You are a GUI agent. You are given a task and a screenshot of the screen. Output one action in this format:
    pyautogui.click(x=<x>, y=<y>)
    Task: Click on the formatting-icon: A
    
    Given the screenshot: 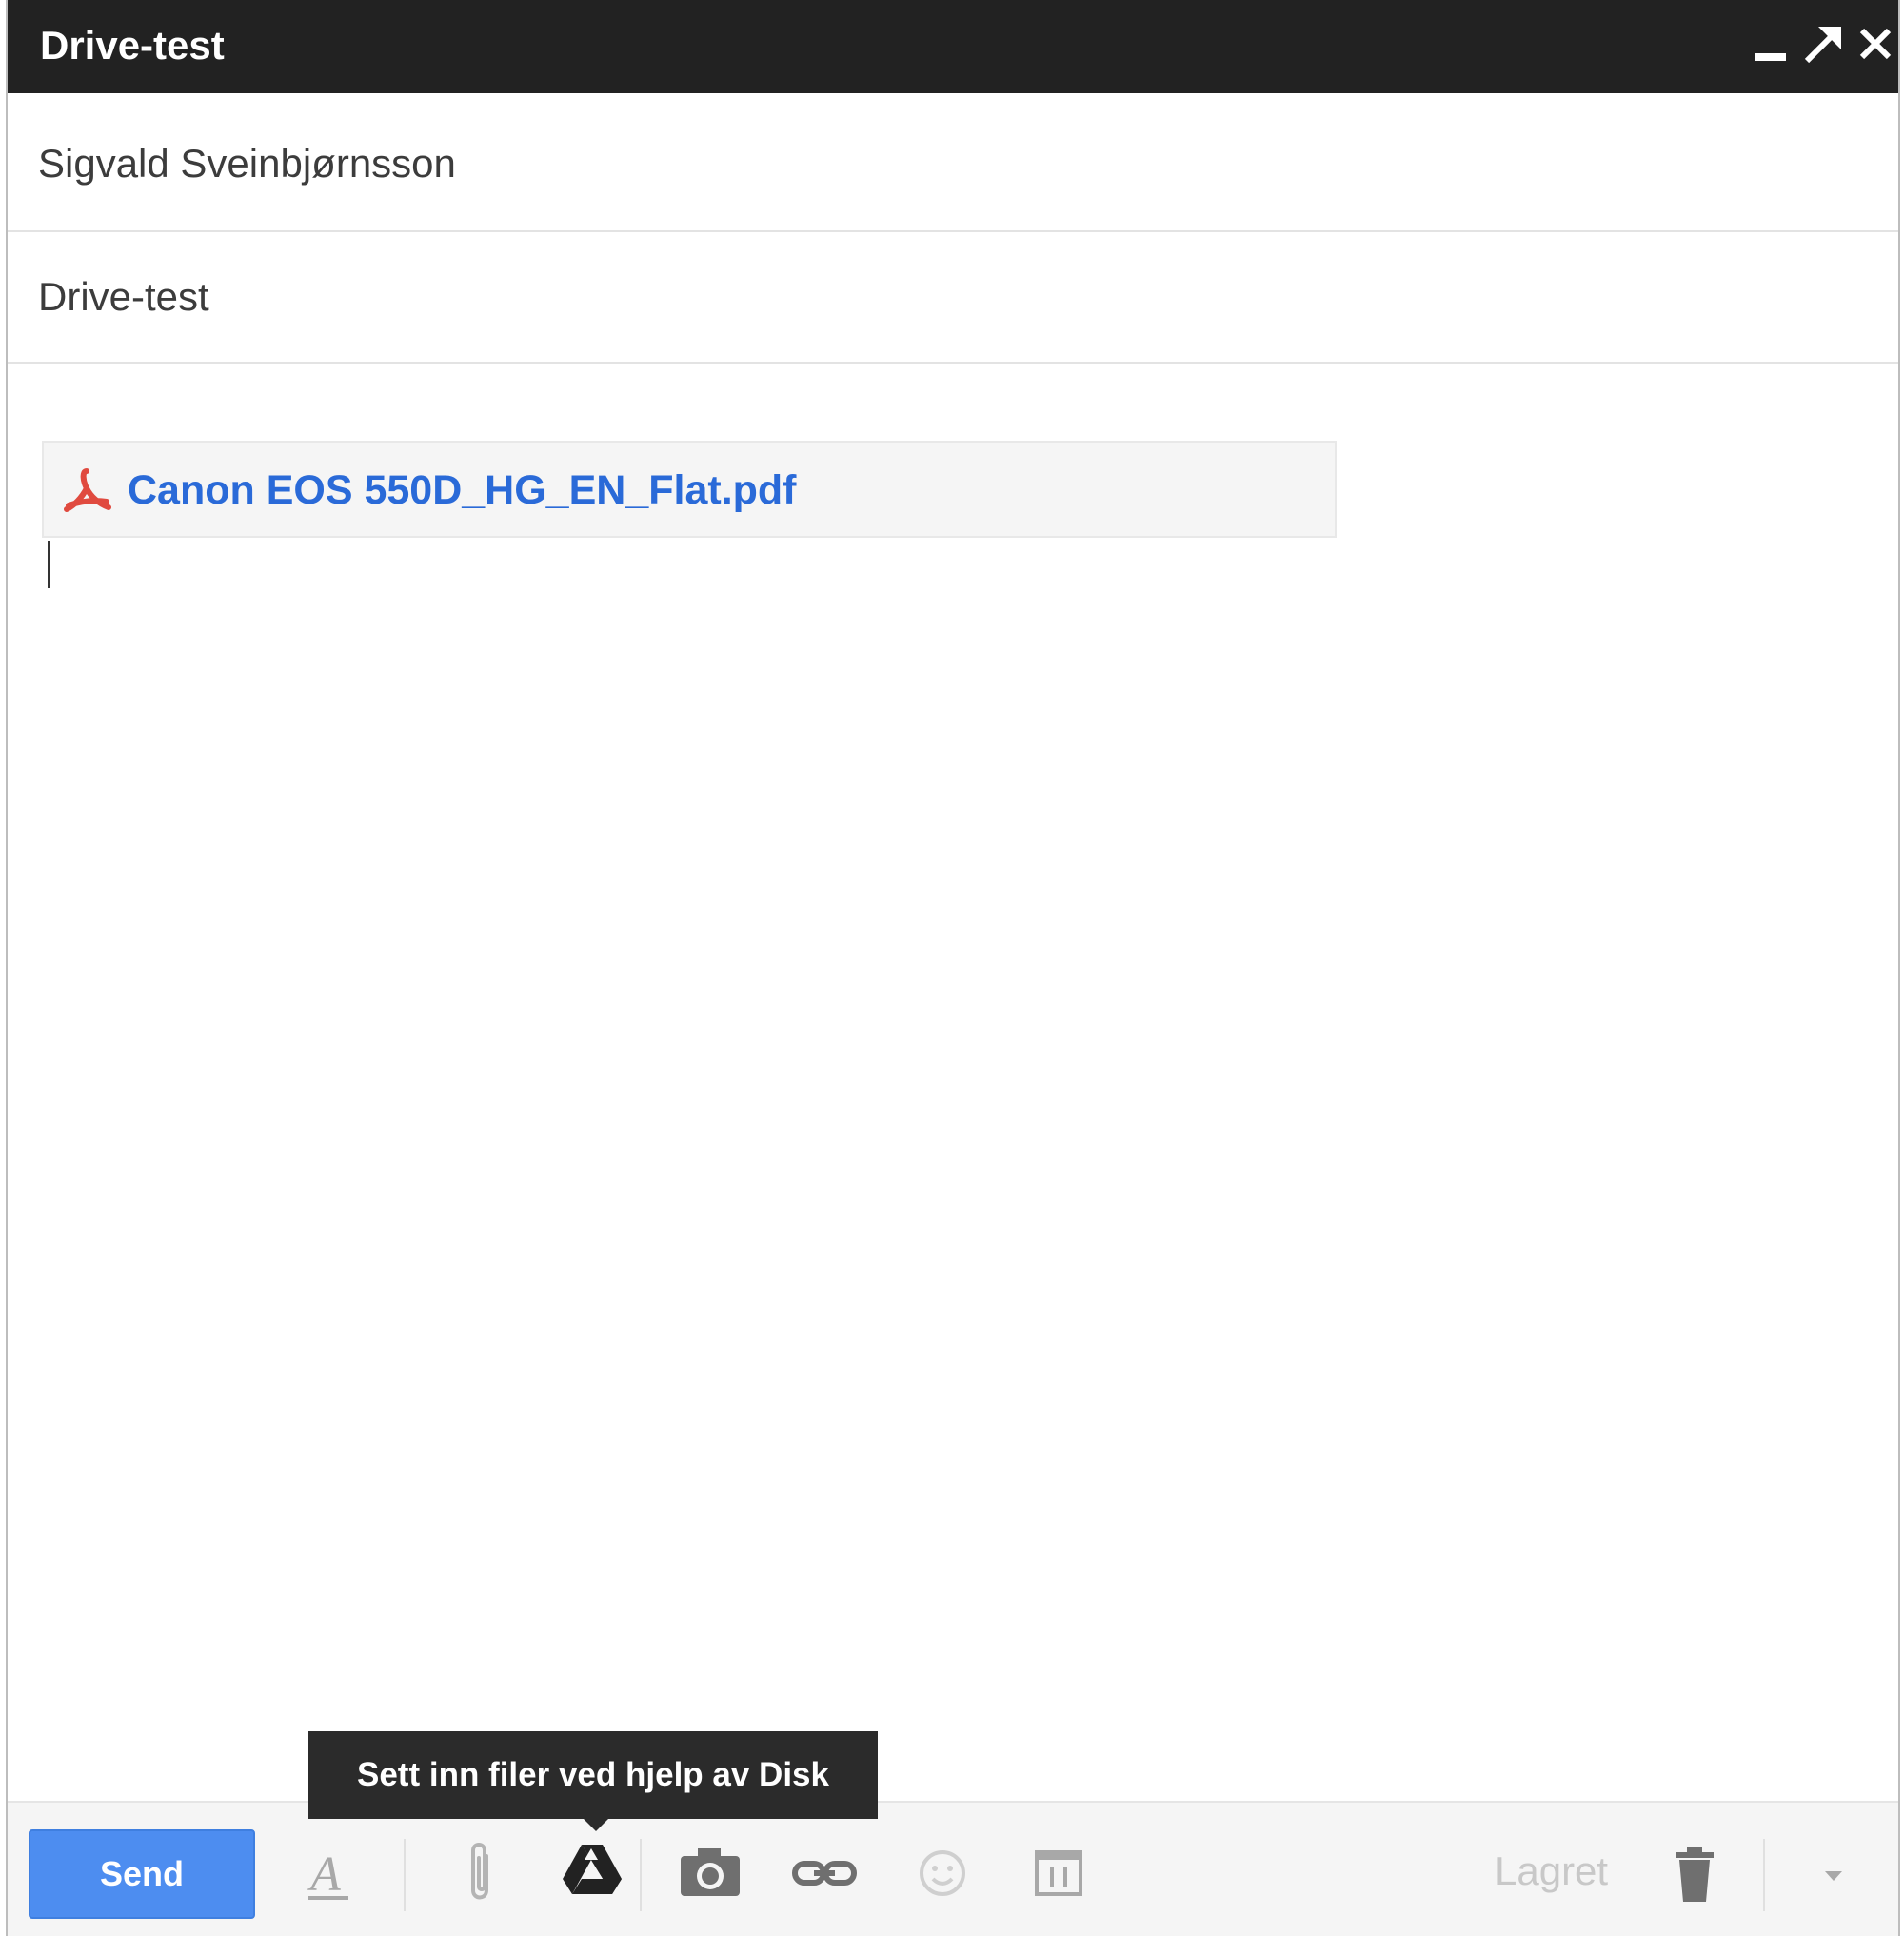 What is the action you would take?
    pyautogui.click(x=329, y=1873)
    